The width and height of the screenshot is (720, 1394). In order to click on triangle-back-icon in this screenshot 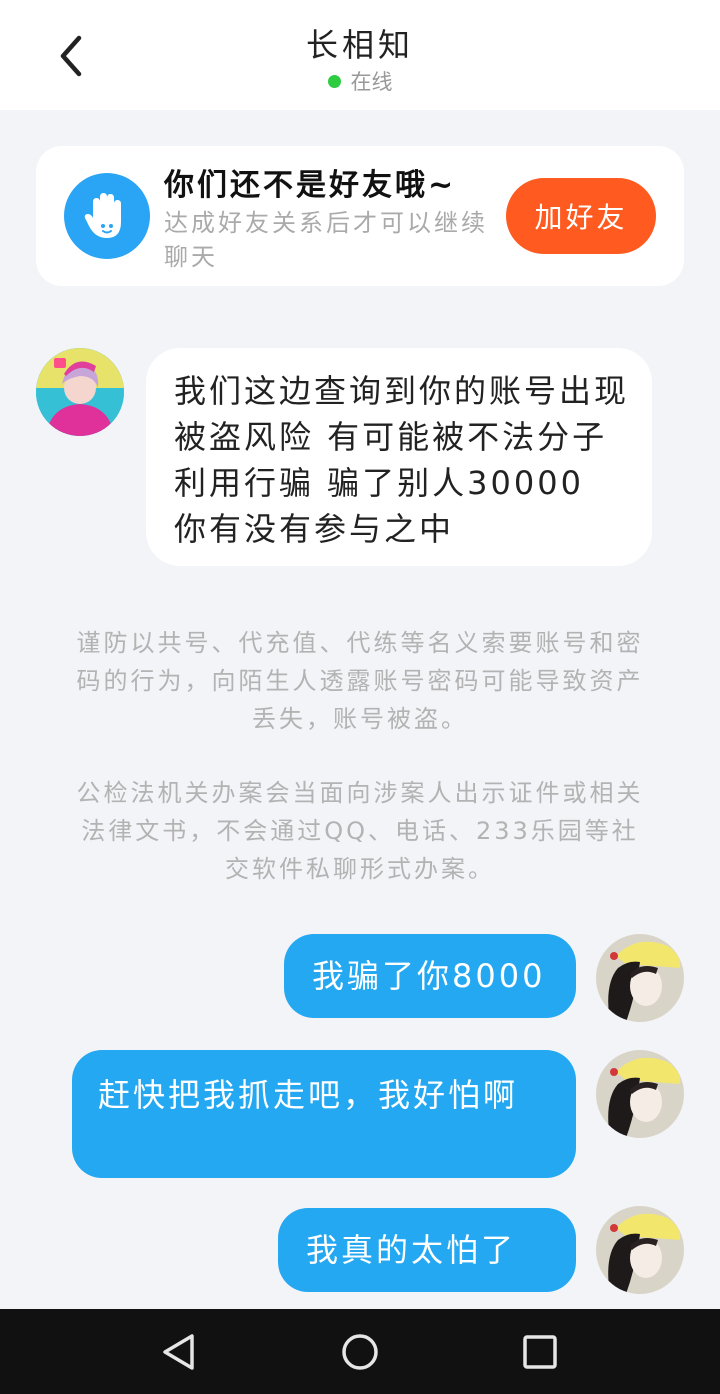, I will do `click(179, 1352)`.